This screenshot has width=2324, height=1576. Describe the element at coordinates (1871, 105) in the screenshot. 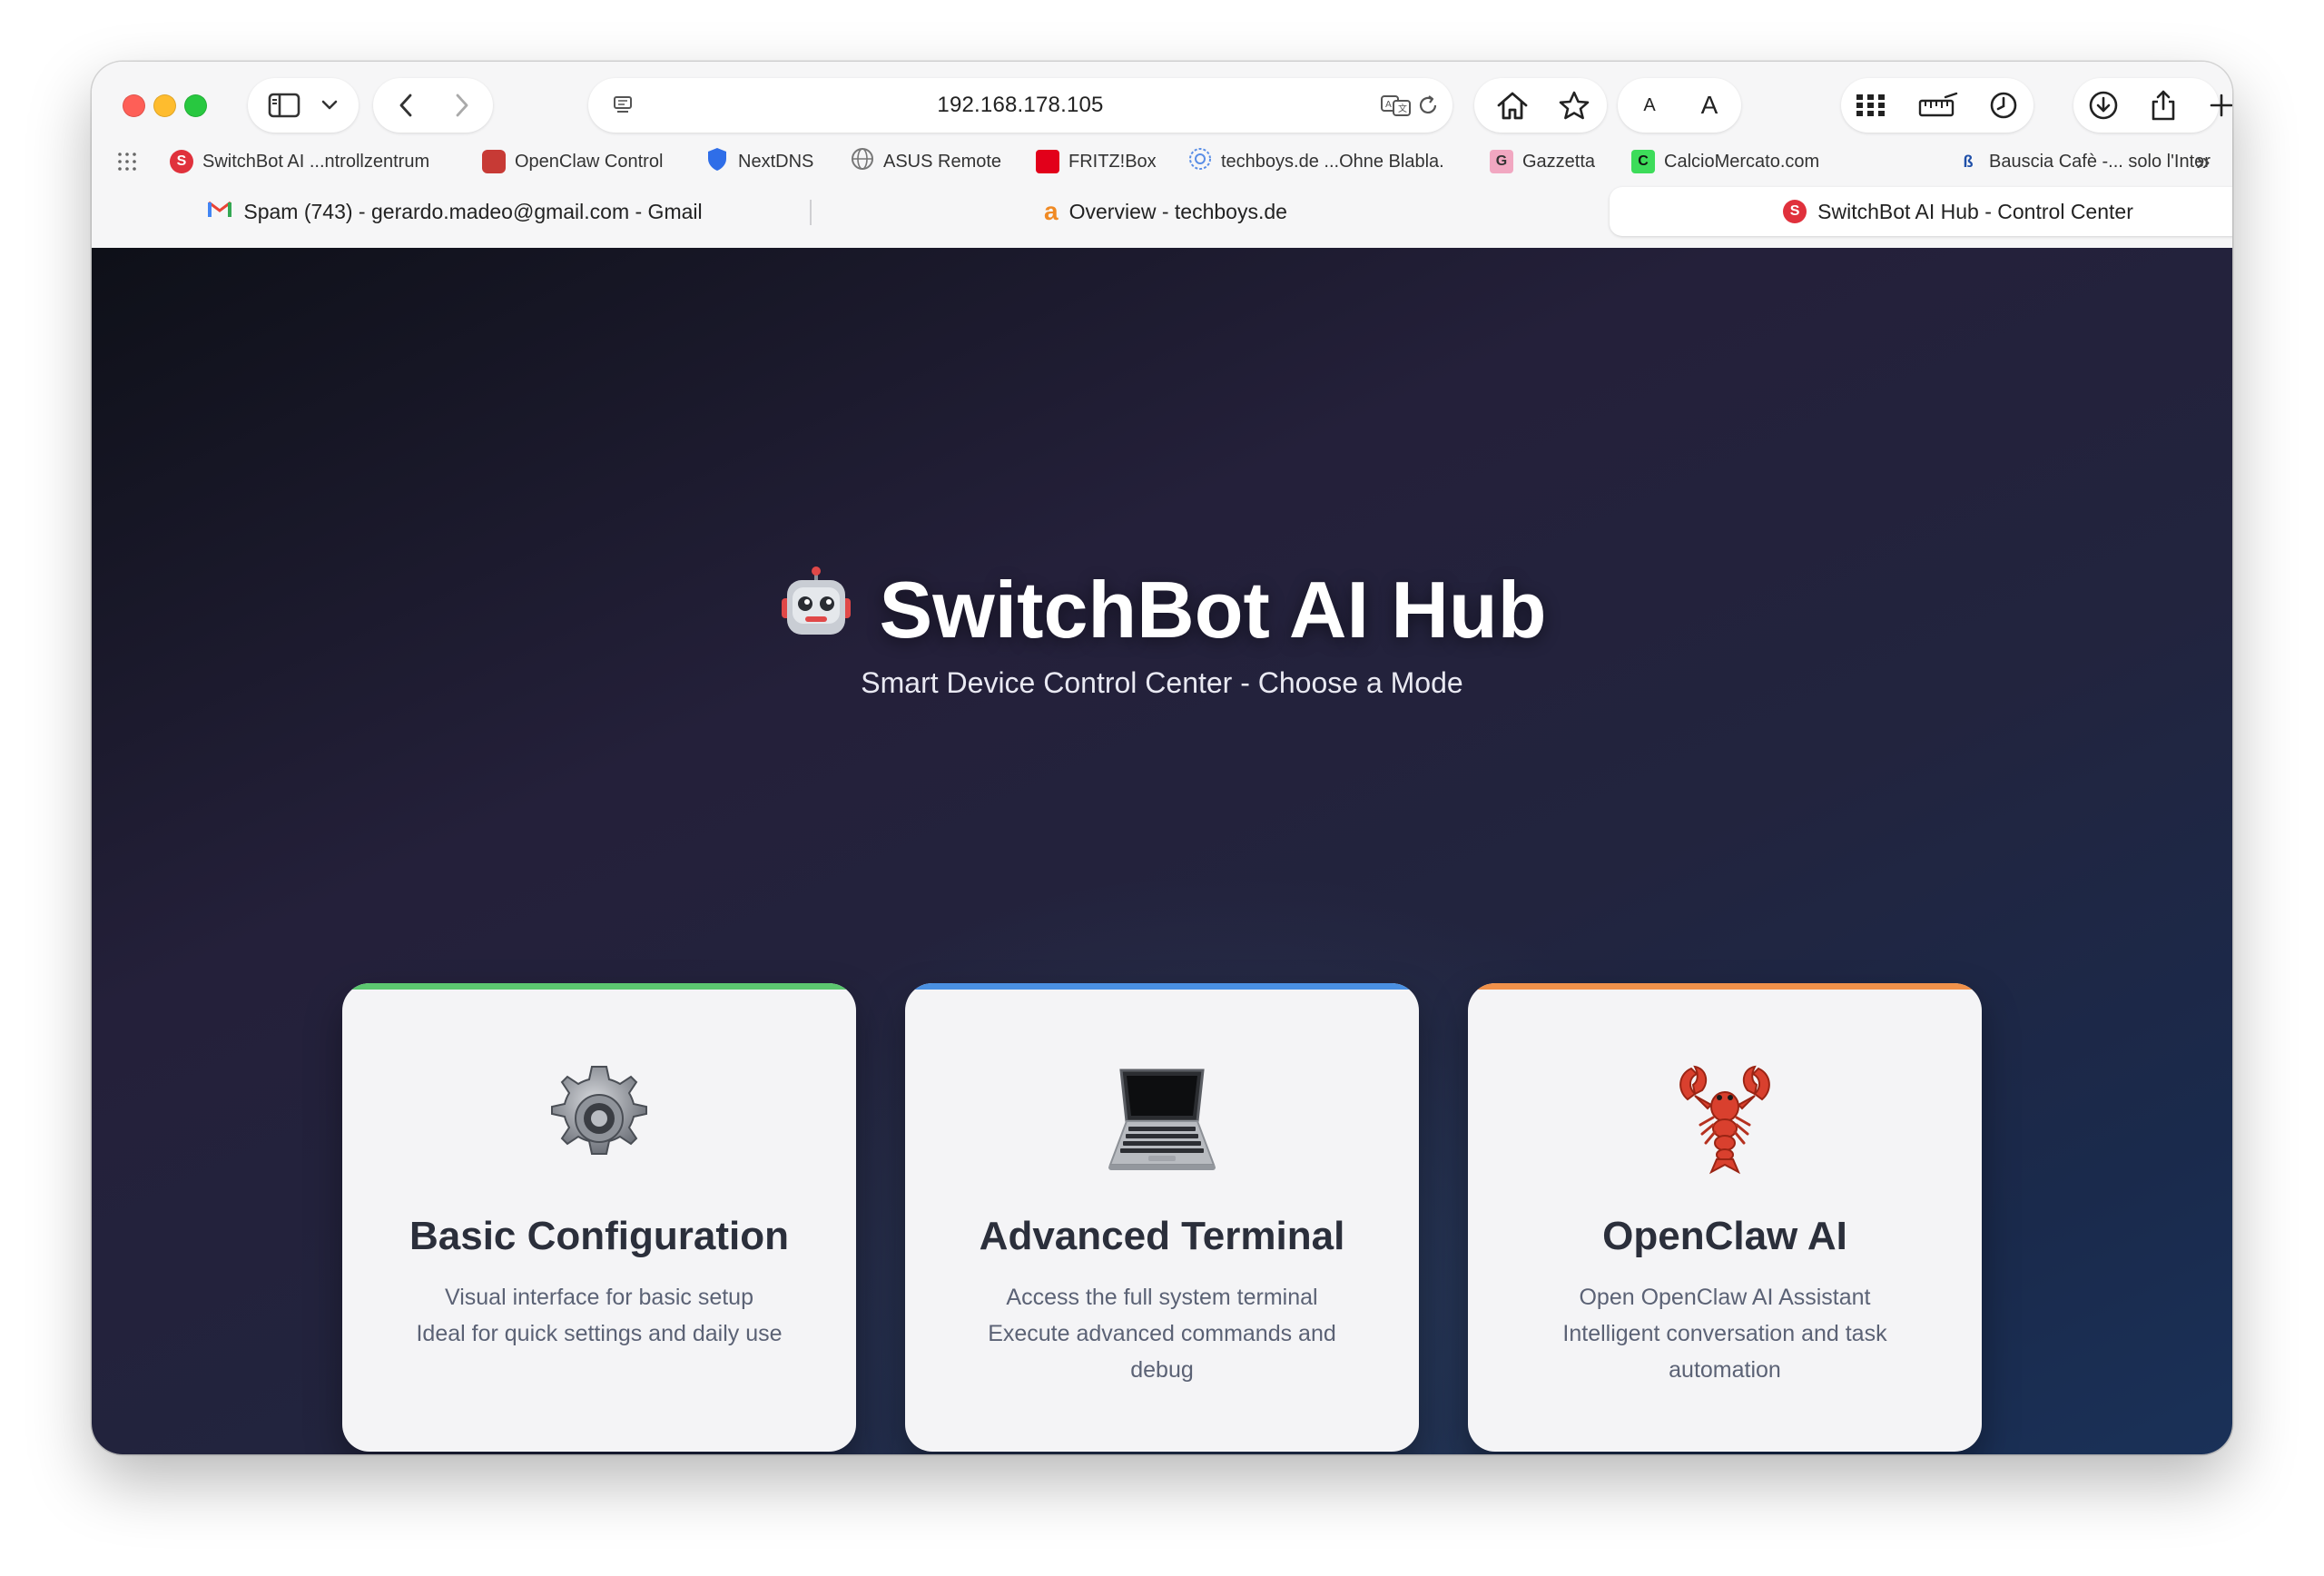

I see `apps-grid-icon` at that location.